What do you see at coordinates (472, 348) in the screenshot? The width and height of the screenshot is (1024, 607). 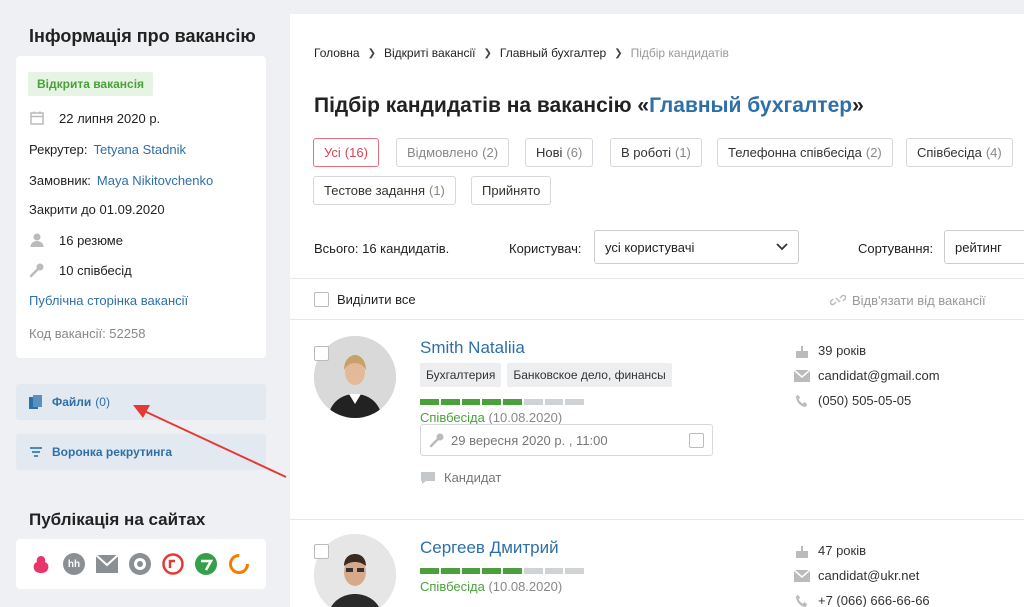 I see `candidate-name-link: Smith Nataliia` at bounding box center [472, 348].